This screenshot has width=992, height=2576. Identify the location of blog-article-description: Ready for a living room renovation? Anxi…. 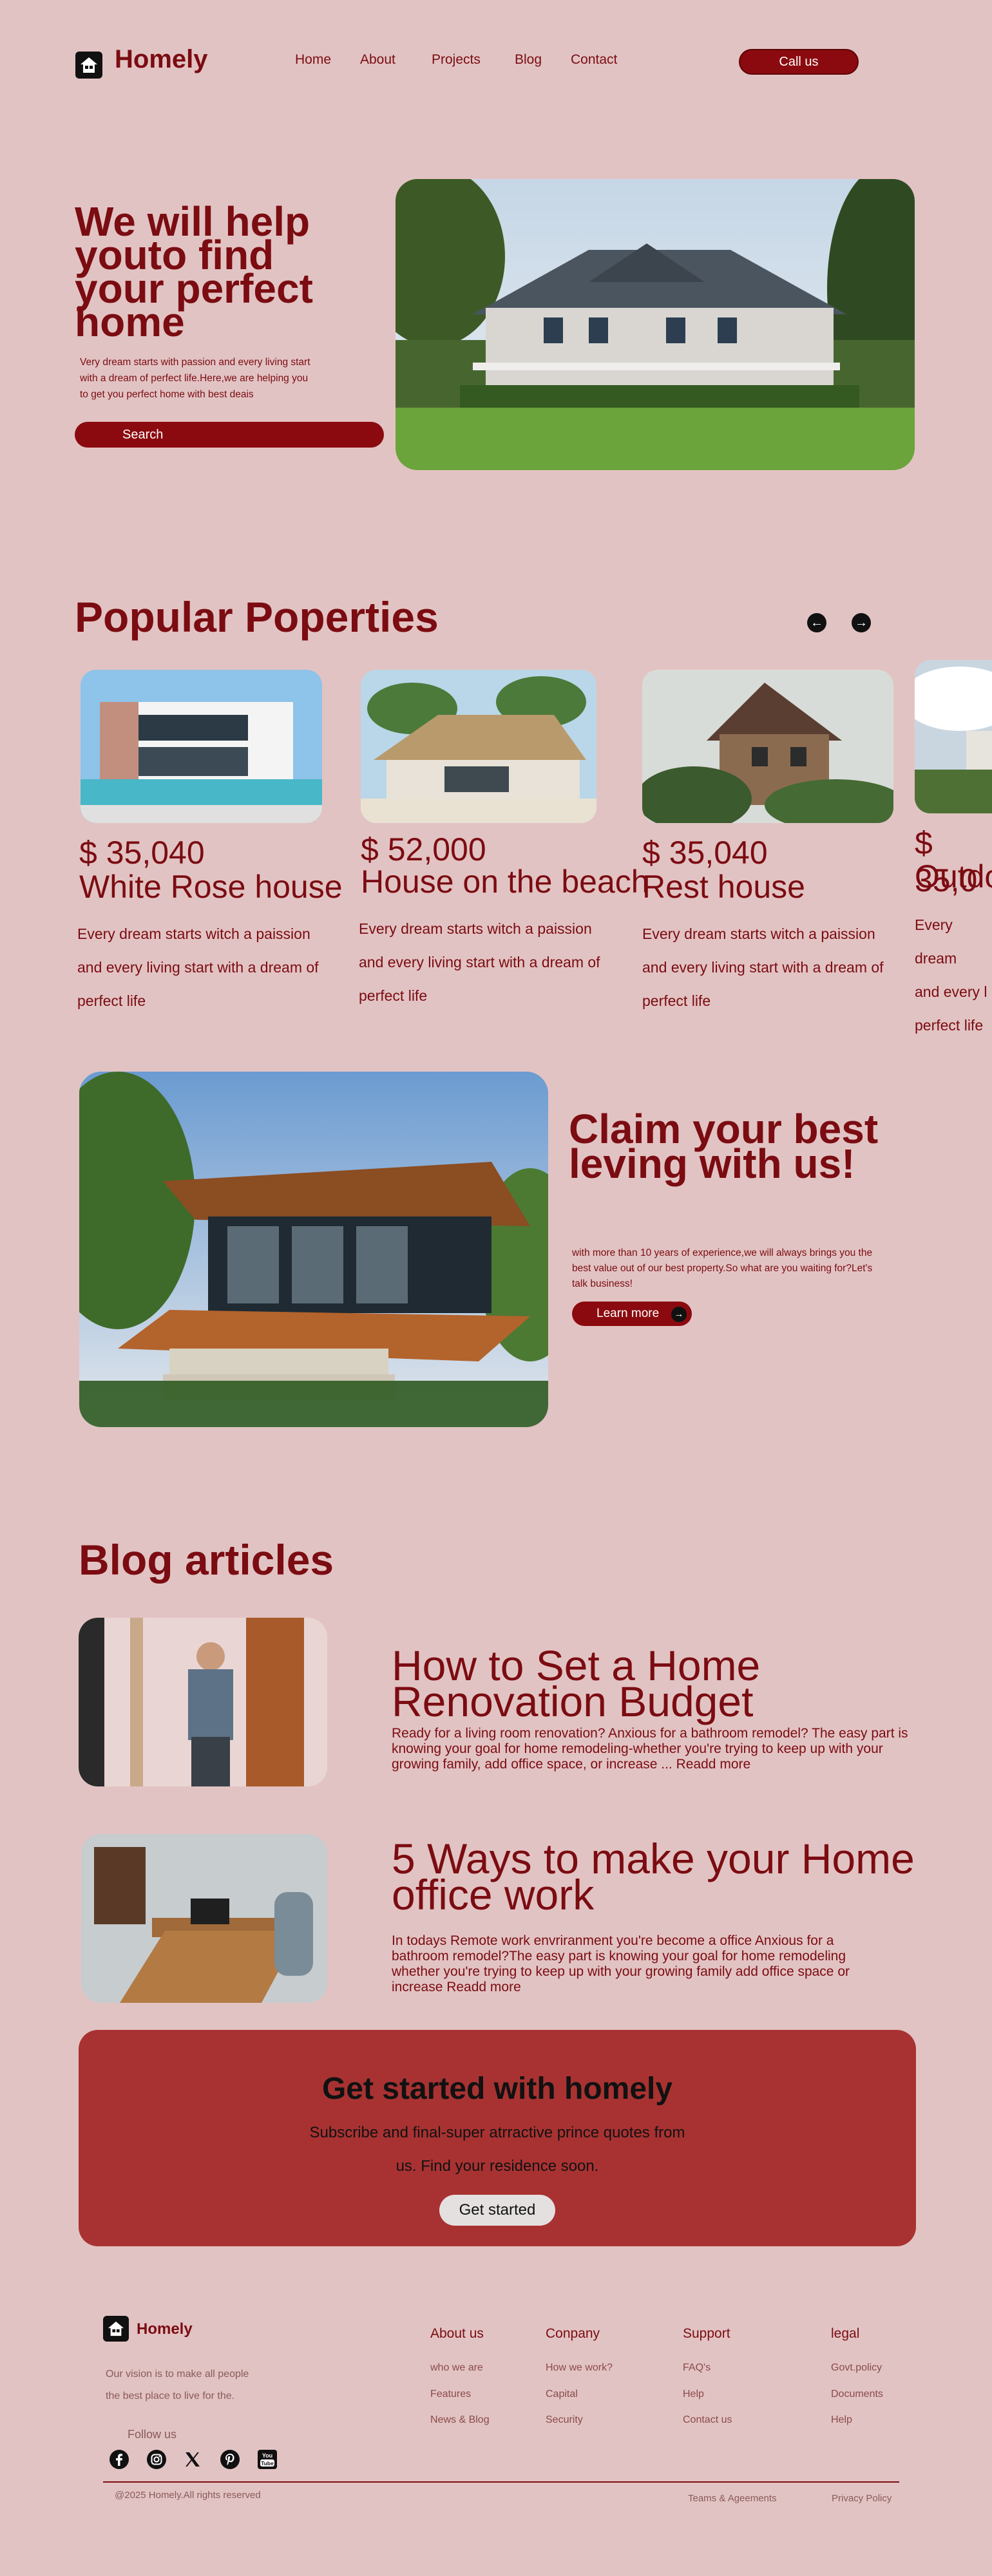
(650, 1749).